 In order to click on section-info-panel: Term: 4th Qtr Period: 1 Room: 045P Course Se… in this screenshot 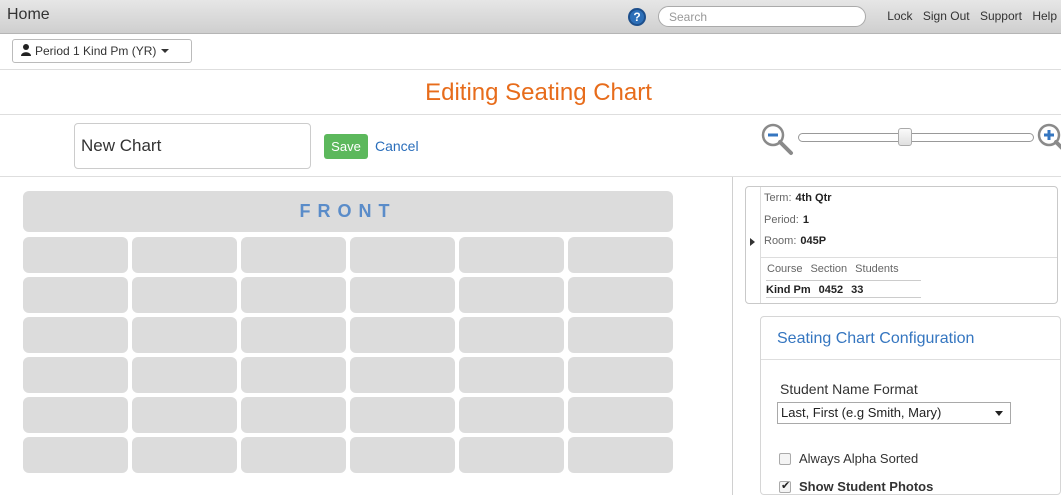, I will do `click(901, 245)`.